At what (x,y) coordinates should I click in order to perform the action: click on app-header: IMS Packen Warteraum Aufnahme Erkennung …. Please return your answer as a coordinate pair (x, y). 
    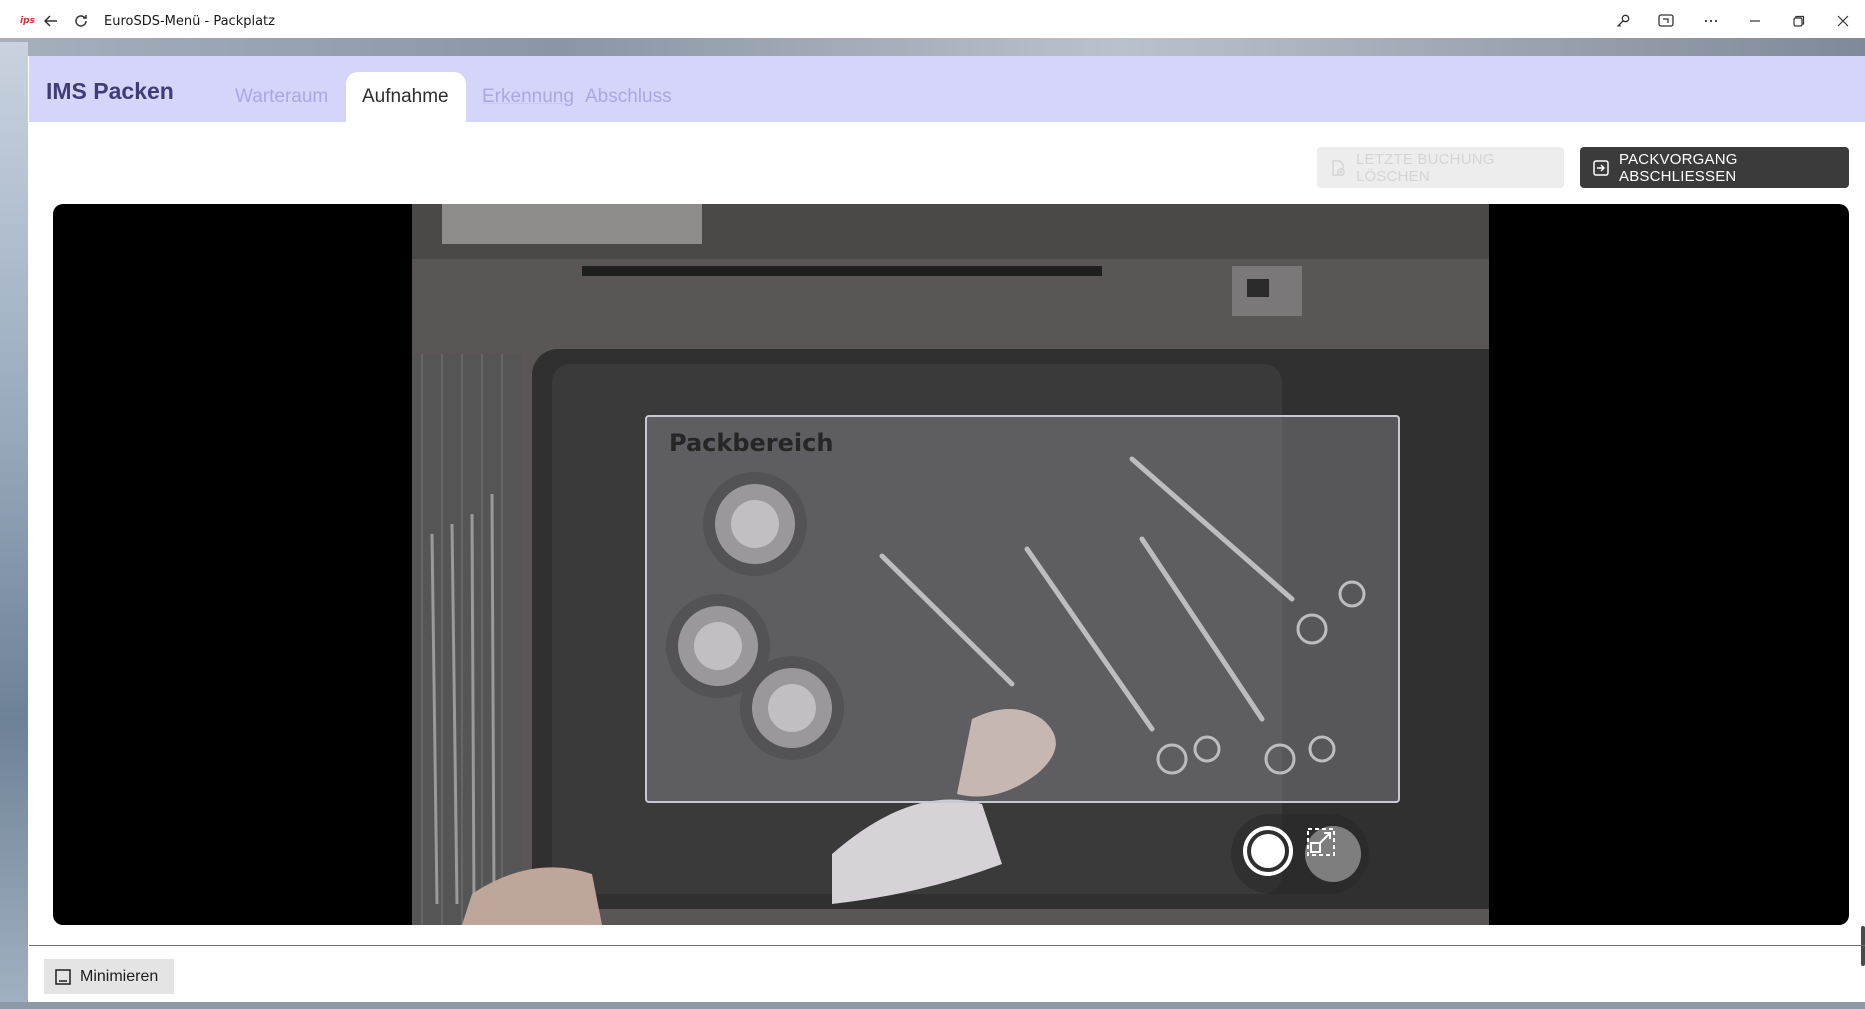
    Looking at the image, I should click on (947, 89).